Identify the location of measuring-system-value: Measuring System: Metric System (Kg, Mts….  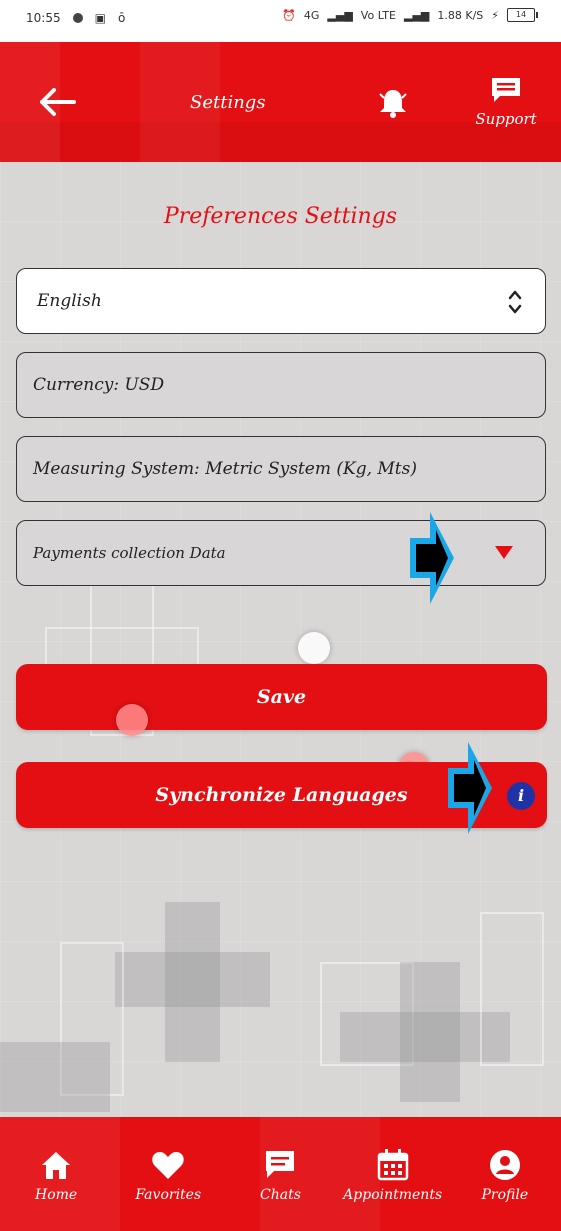
(225, 469).